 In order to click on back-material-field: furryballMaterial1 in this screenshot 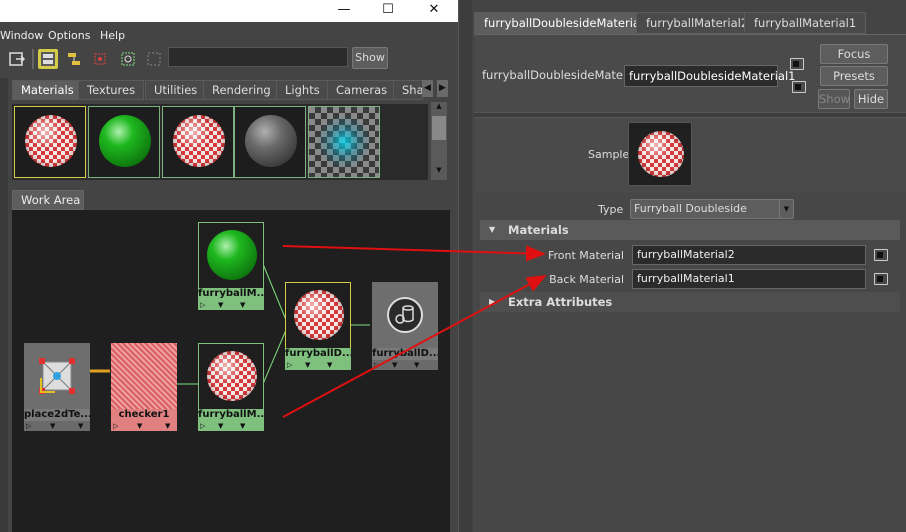, I will do `click(749, 279)`.